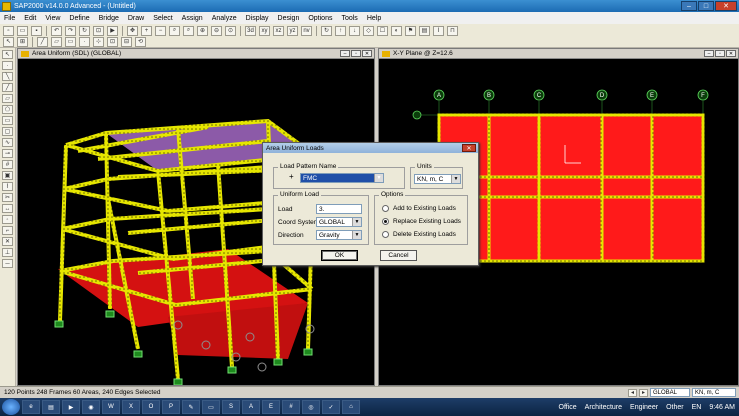  Describe the element at coordinates (339, 235) in the screenshot. I see `direction-select: Gravity ▼` at that location.